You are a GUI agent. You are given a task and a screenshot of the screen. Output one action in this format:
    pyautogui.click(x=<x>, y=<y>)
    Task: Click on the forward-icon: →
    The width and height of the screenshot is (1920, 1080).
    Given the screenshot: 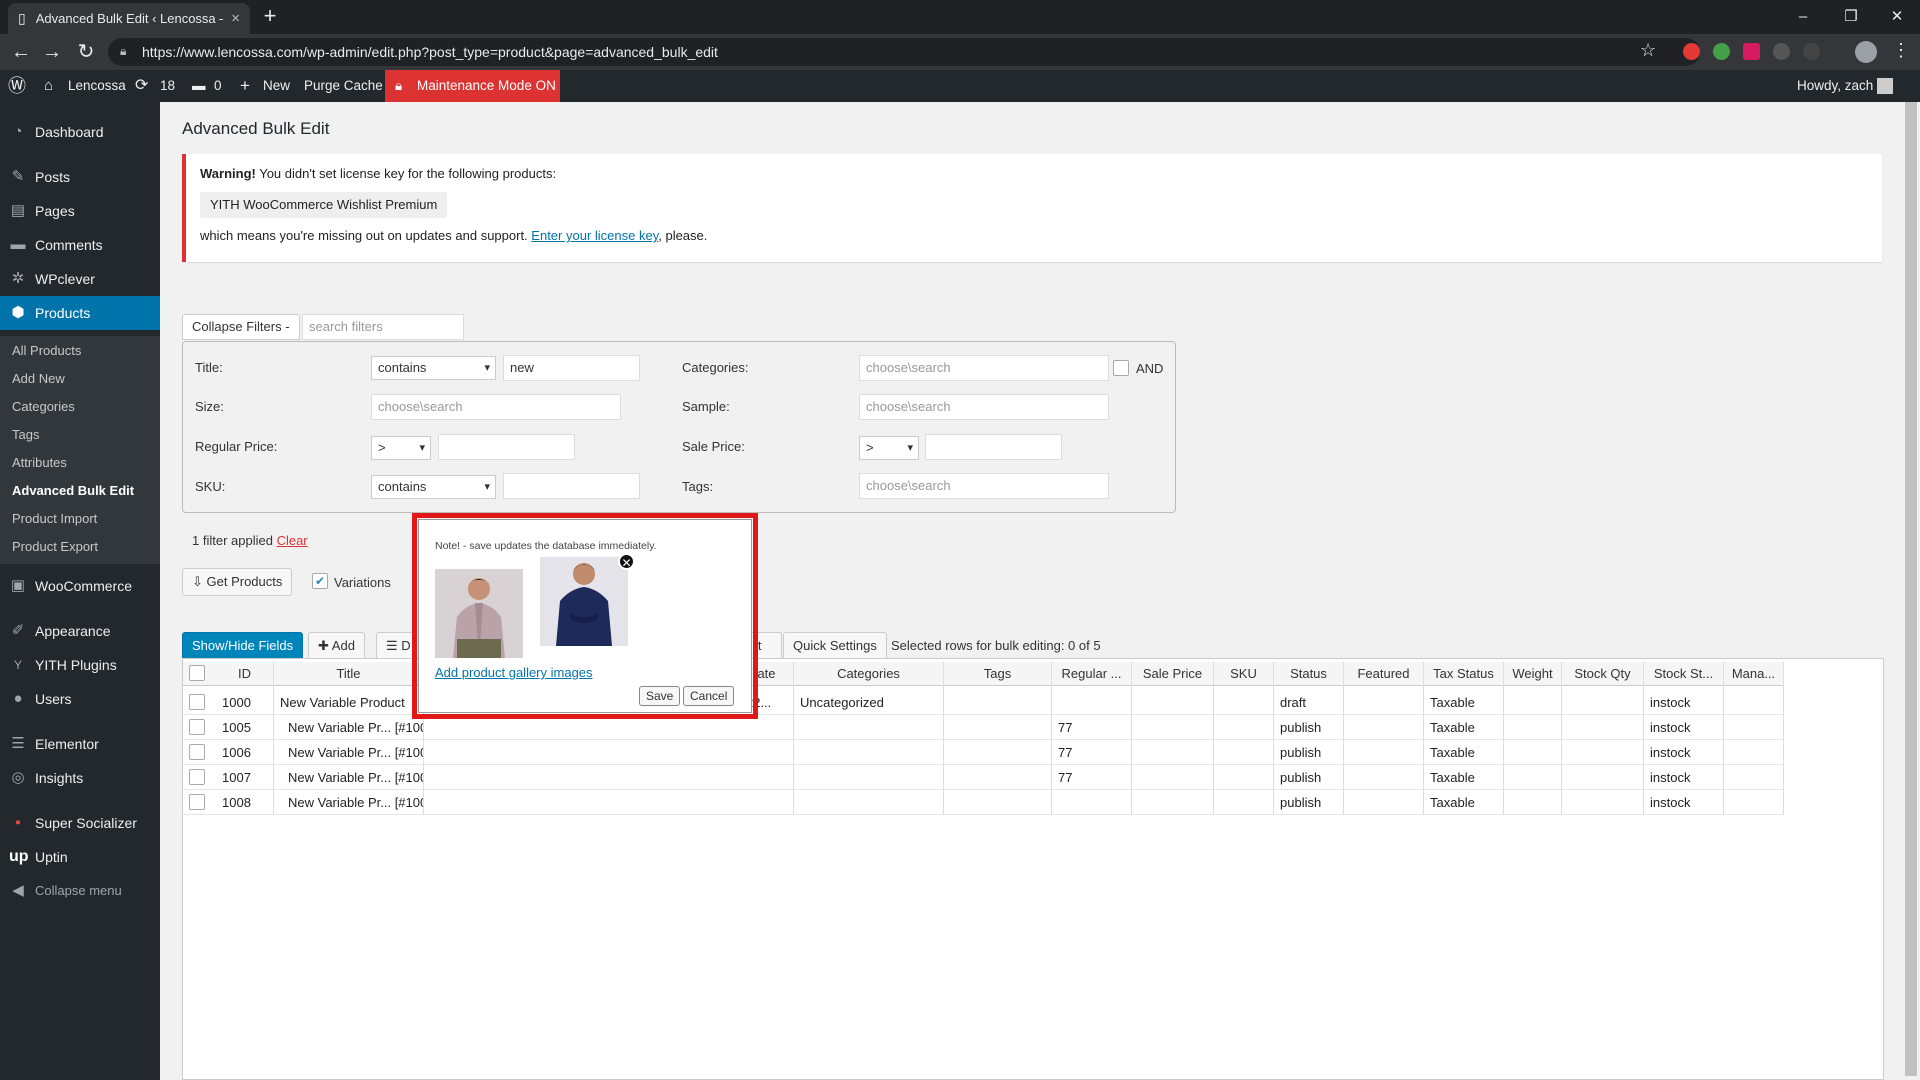 What is the action you would take?
    pyautogui.click(x=52, y=52)
    